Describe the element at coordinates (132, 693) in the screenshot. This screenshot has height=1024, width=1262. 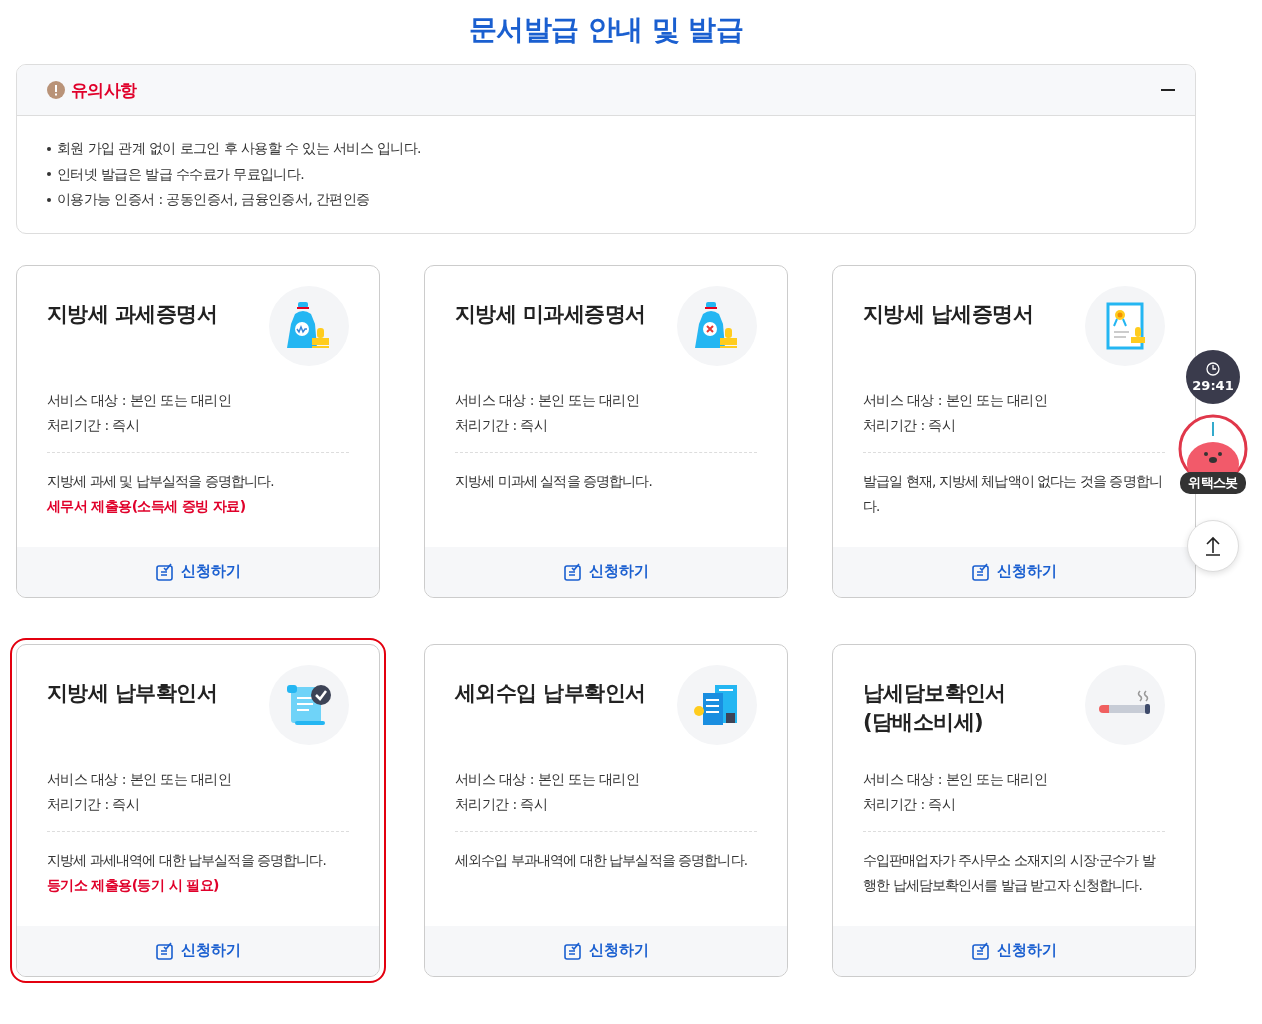
I see `card-title: 지방세 납부확인서` at that location.